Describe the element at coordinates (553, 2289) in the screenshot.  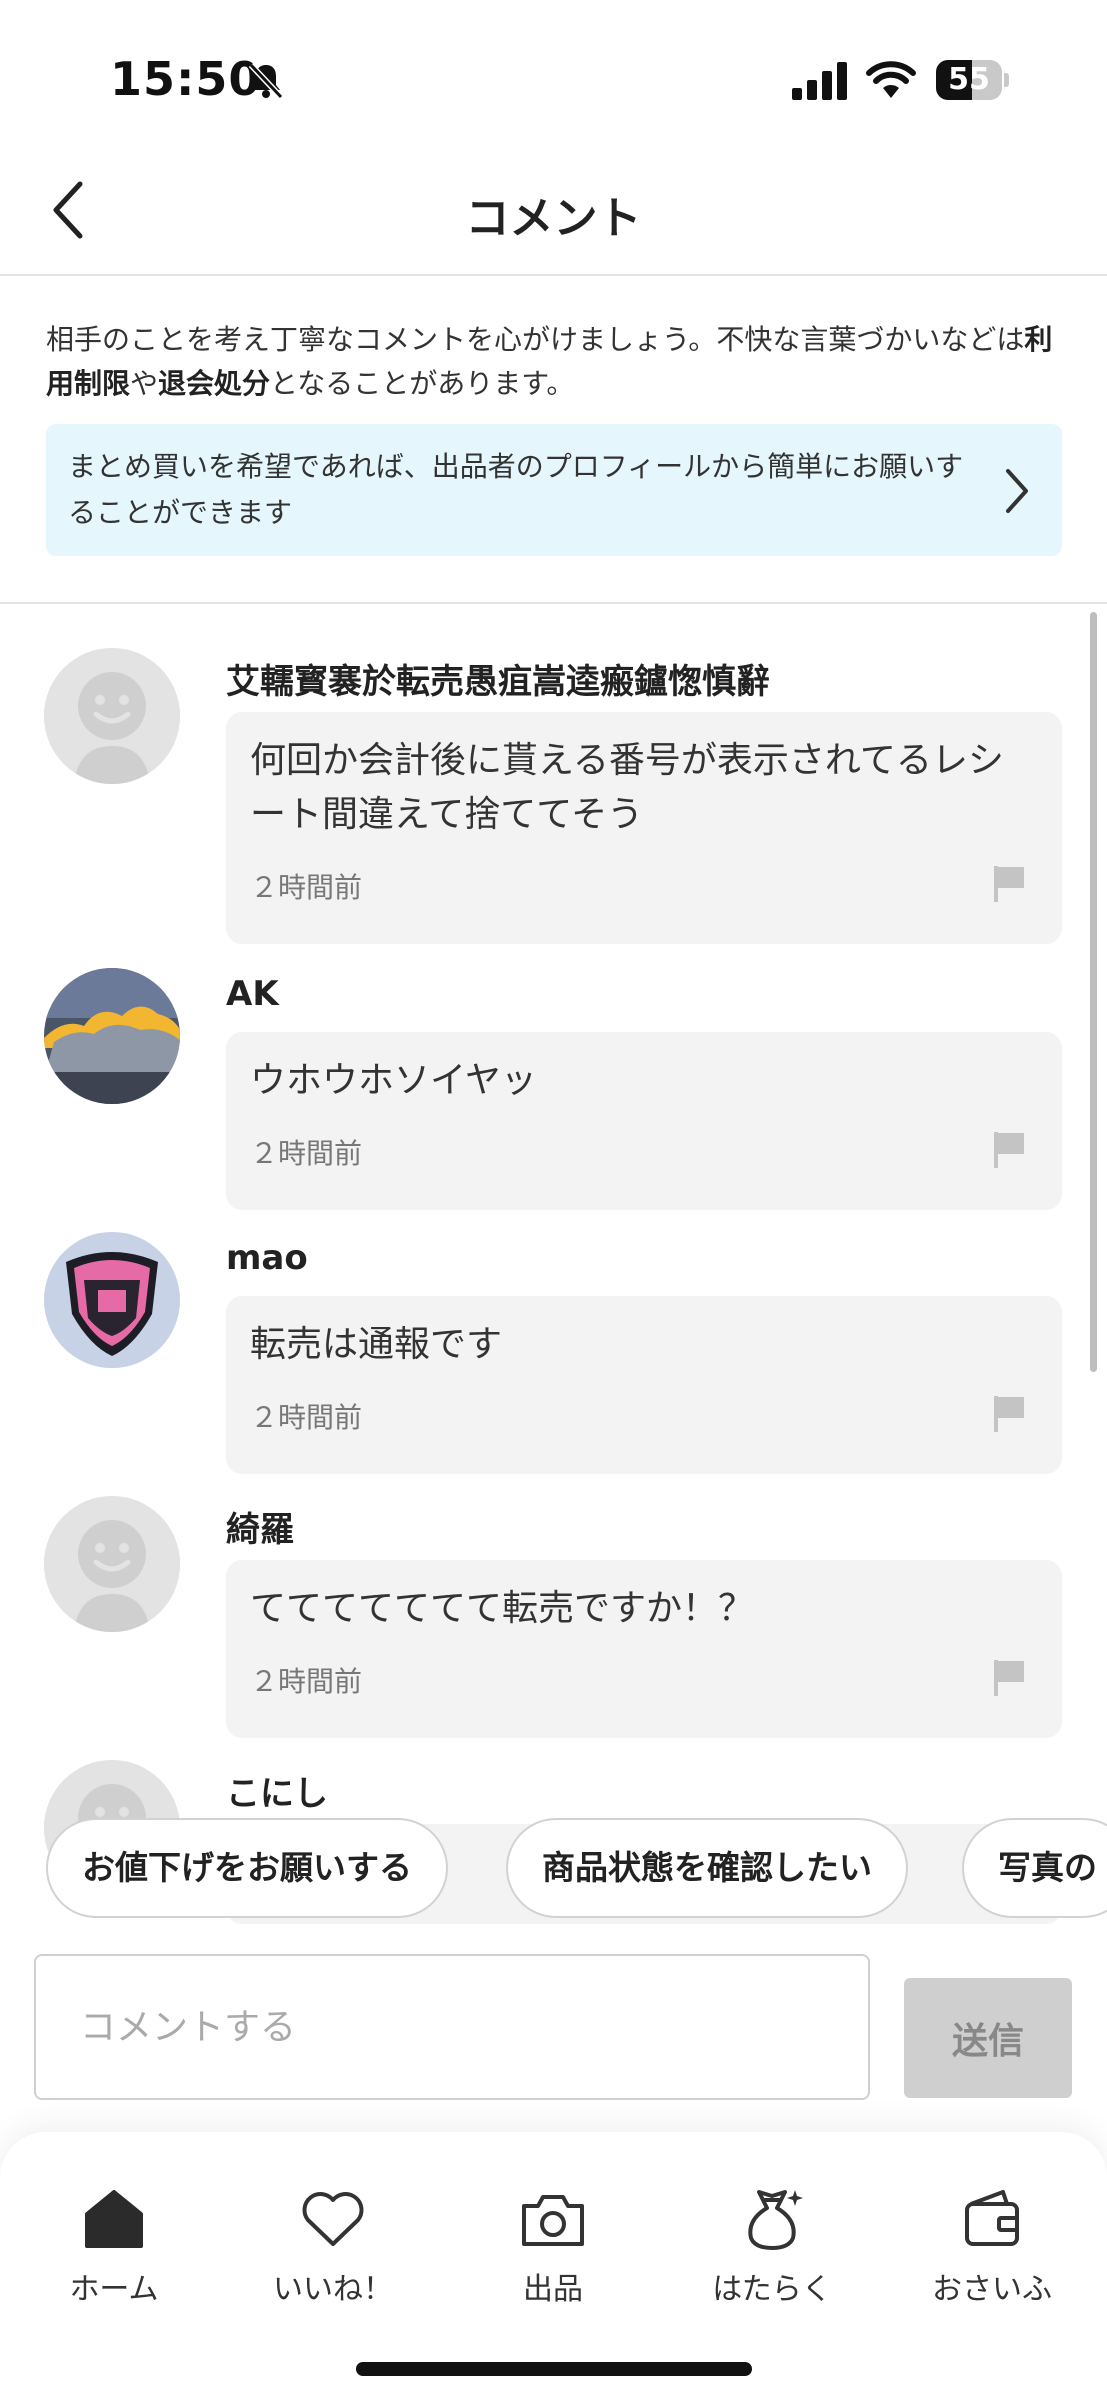
I see `nav-label: 出品` at that location.